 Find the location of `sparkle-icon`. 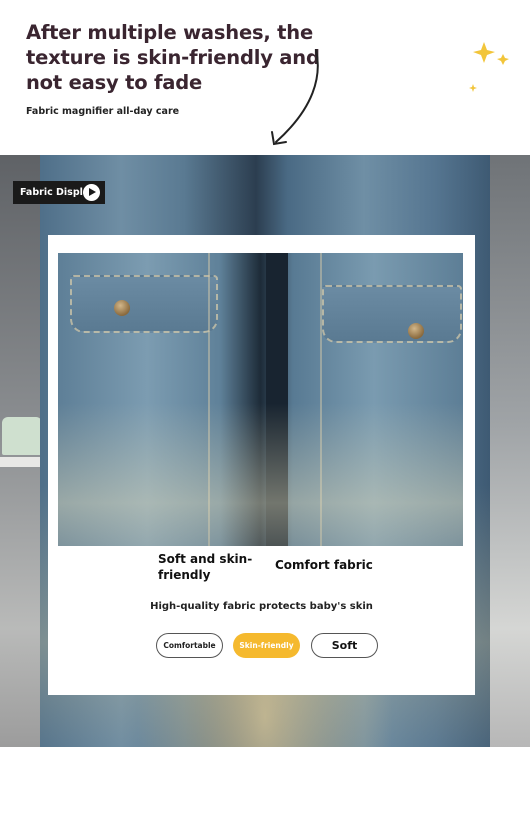

sparkle-icon is located at coordinates (489, 67).